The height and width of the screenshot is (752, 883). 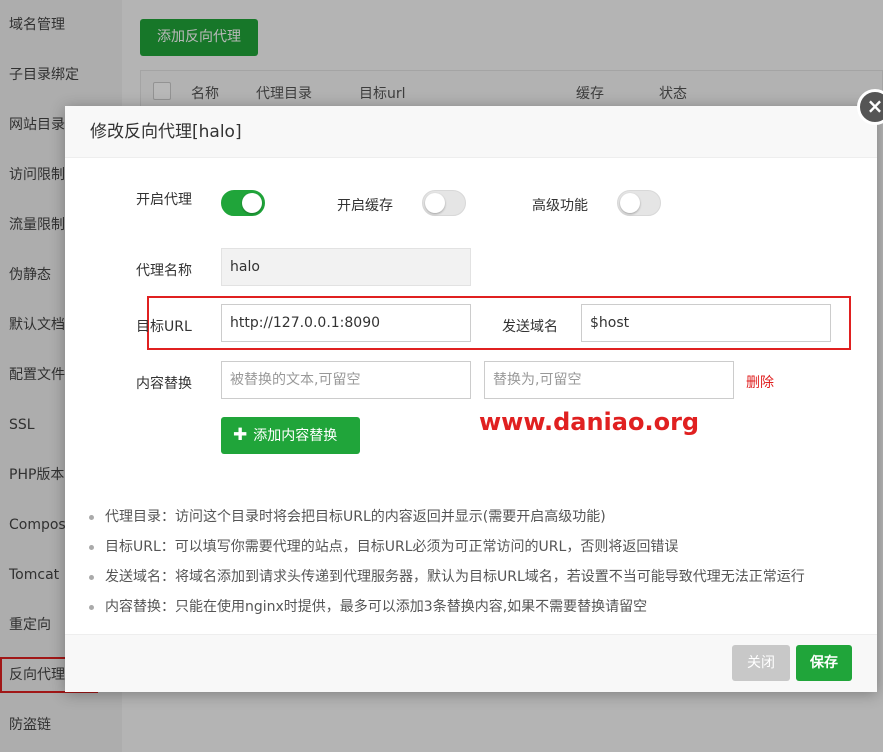 What do you see at coordinates (761, 663) in the screenshot?
I see `close-button: 关闭` at bounding box center [761, 663].